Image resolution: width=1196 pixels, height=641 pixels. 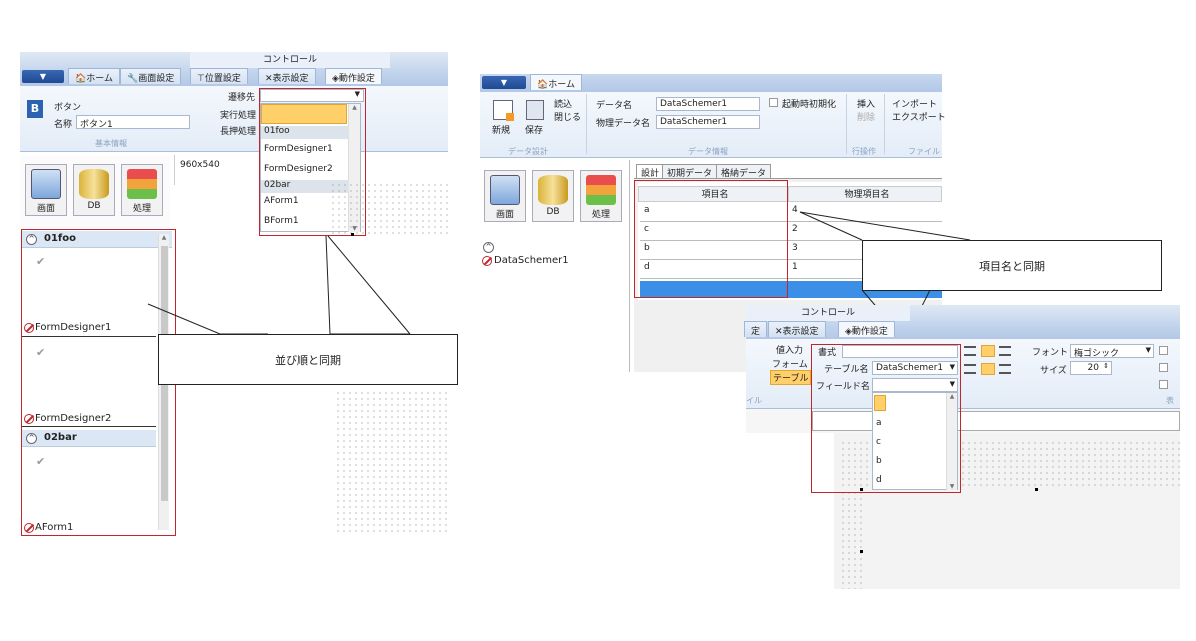 I want to click on overlay-ribbon-title: コントロール, so click(x=828, y=313).